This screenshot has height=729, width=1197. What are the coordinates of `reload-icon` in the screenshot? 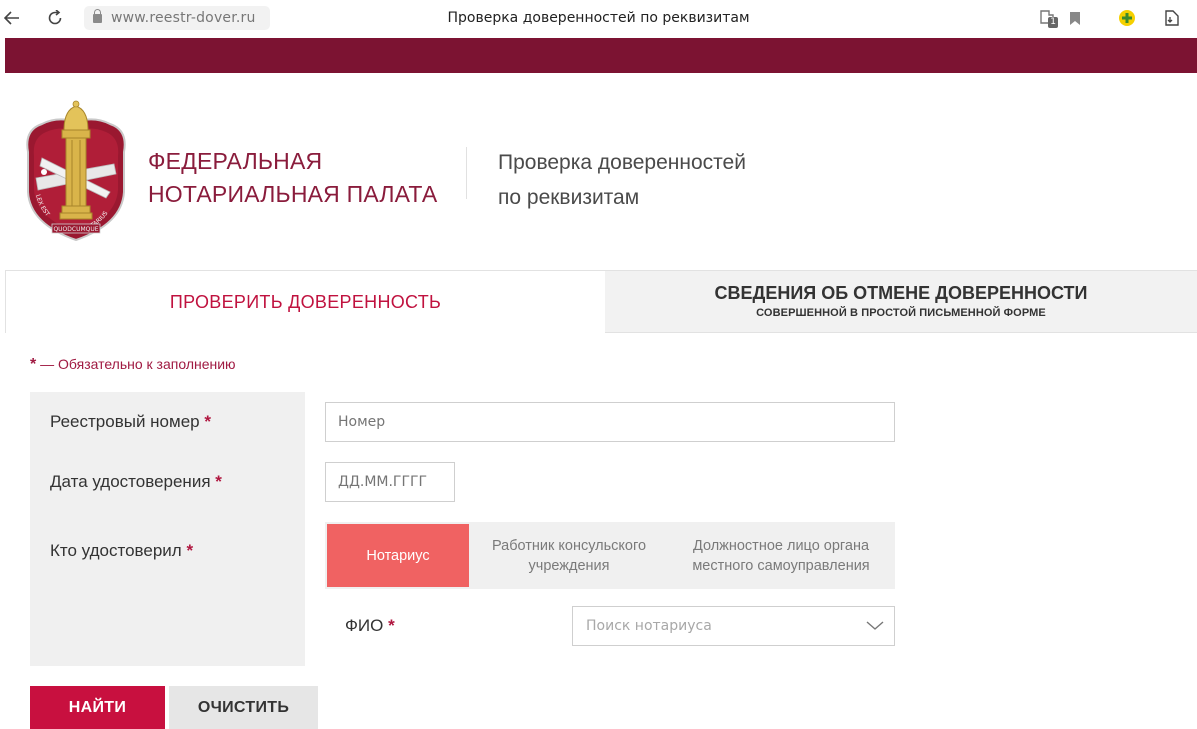 It's located at (55, 18).